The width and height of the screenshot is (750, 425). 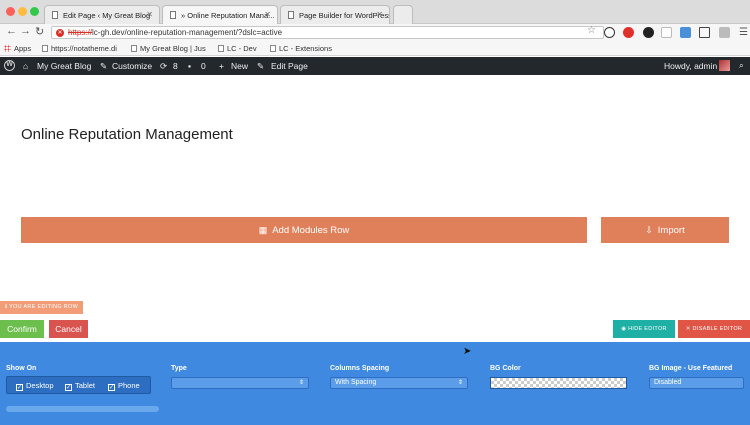 I want to click on hide-editor-button: ◉ HIDE EDITOR, so click(x=644, y=329).